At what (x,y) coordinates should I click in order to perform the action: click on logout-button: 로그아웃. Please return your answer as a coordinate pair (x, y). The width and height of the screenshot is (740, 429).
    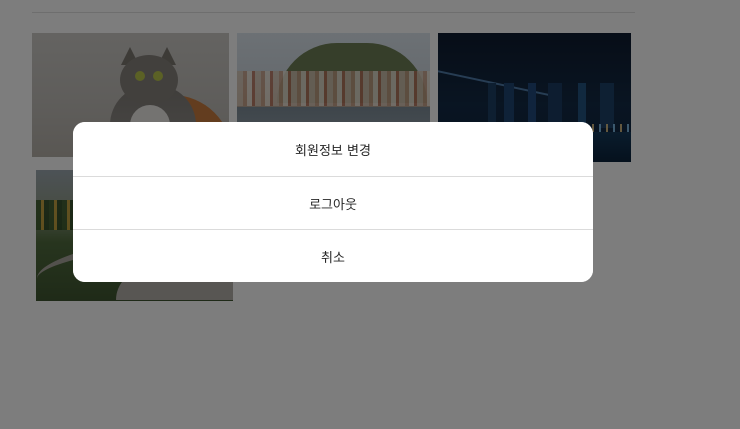
    Looking at the image, I should click on (333, 202).